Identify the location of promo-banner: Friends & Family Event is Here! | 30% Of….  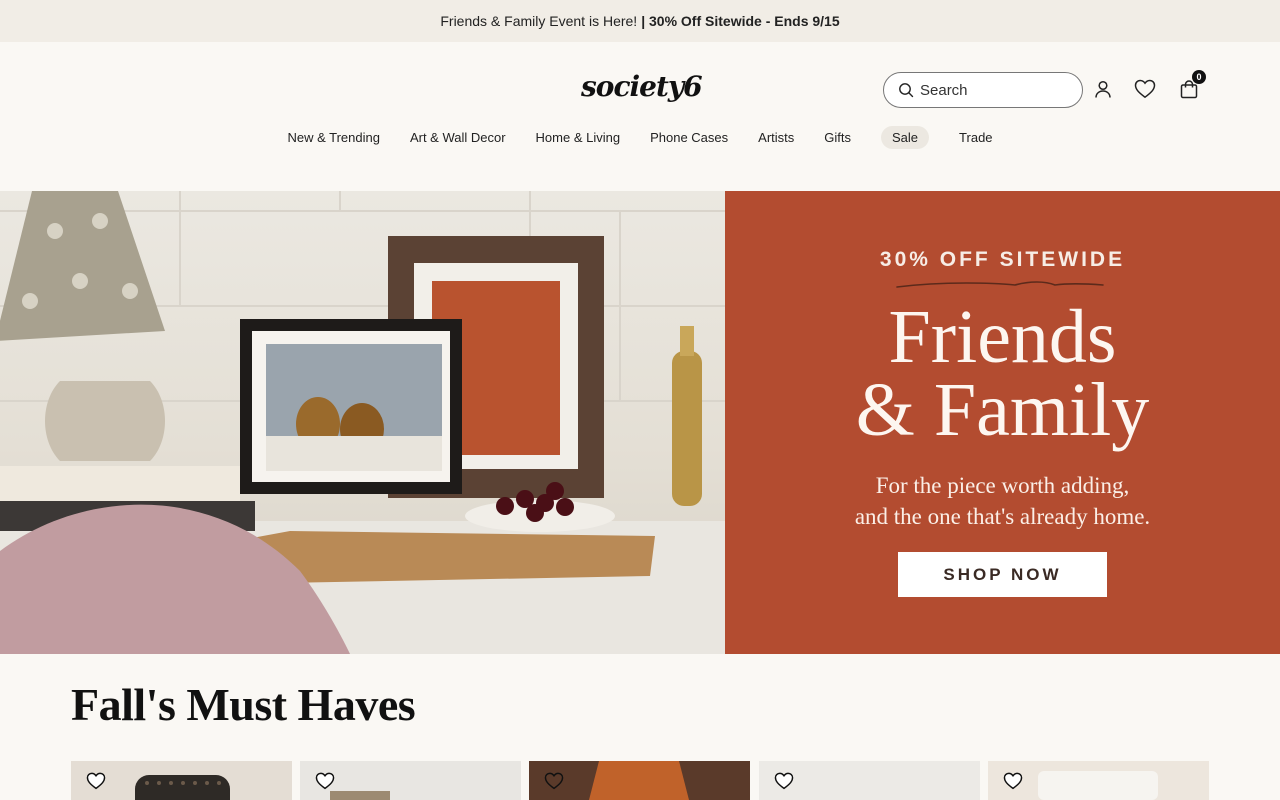
(640, 21).